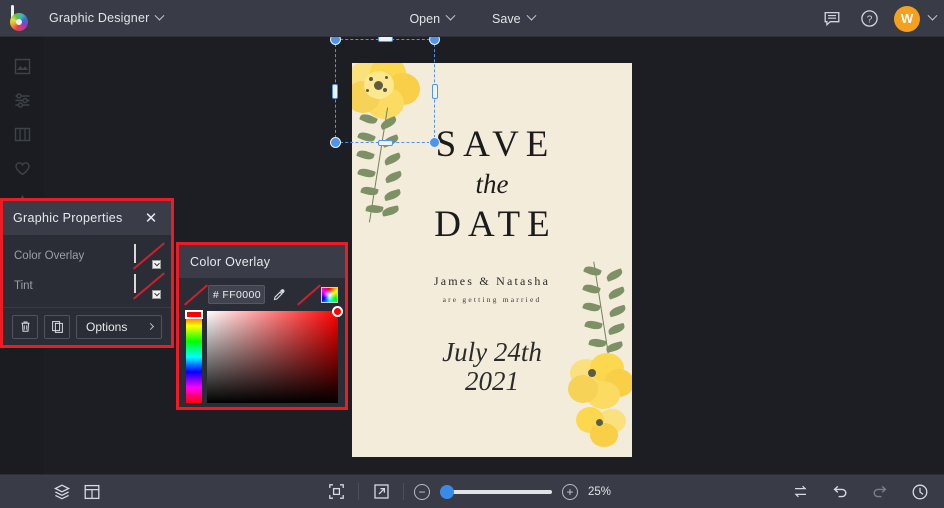 The height and width of the screenshot is (508, 944). I want to click on history-button, so click(920, 492).